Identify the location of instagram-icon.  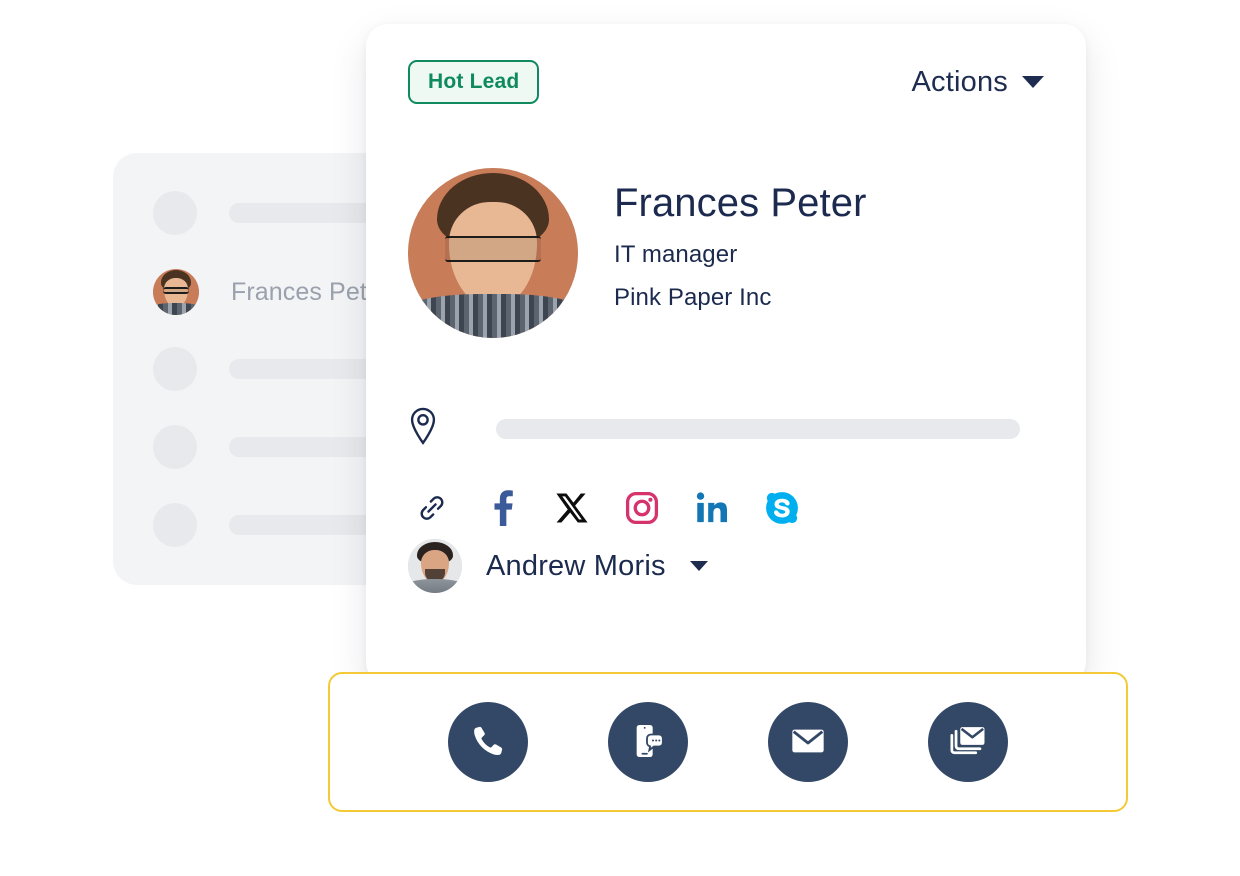
(642, 508).